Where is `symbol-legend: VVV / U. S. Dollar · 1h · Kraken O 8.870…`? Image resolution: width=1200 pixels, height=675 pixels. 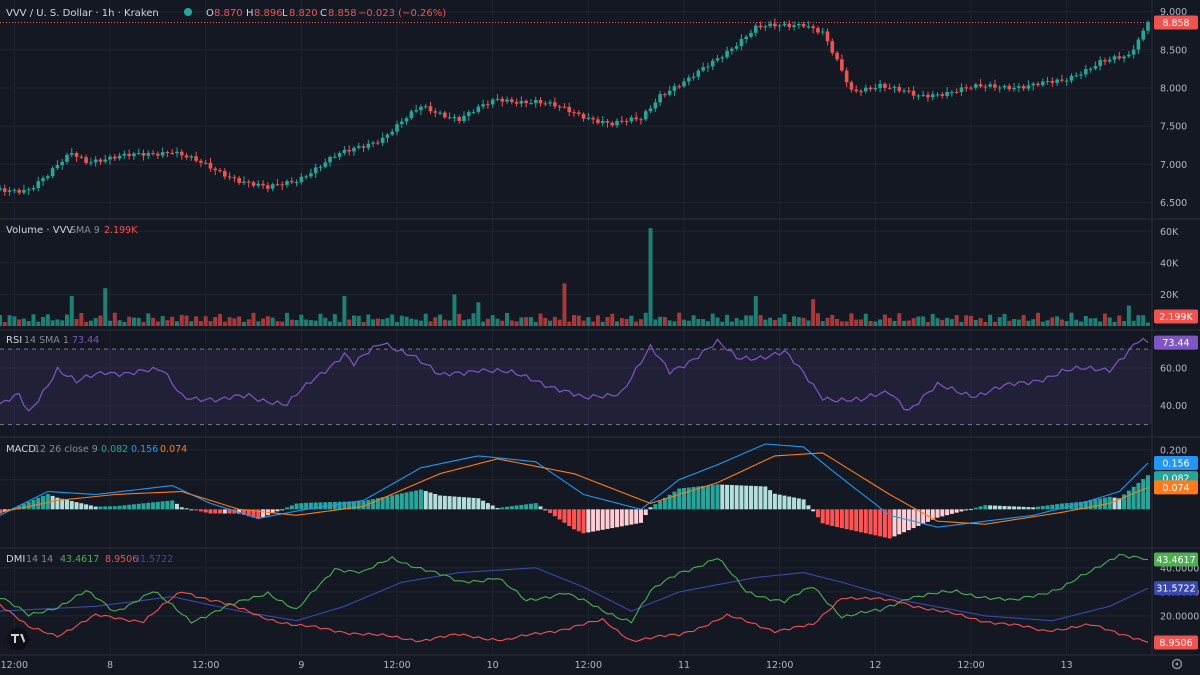 symbol-legend: VVV / U. S. Dollar · 1h · Kraken O 8.870… is located at coordinates (226, 13).